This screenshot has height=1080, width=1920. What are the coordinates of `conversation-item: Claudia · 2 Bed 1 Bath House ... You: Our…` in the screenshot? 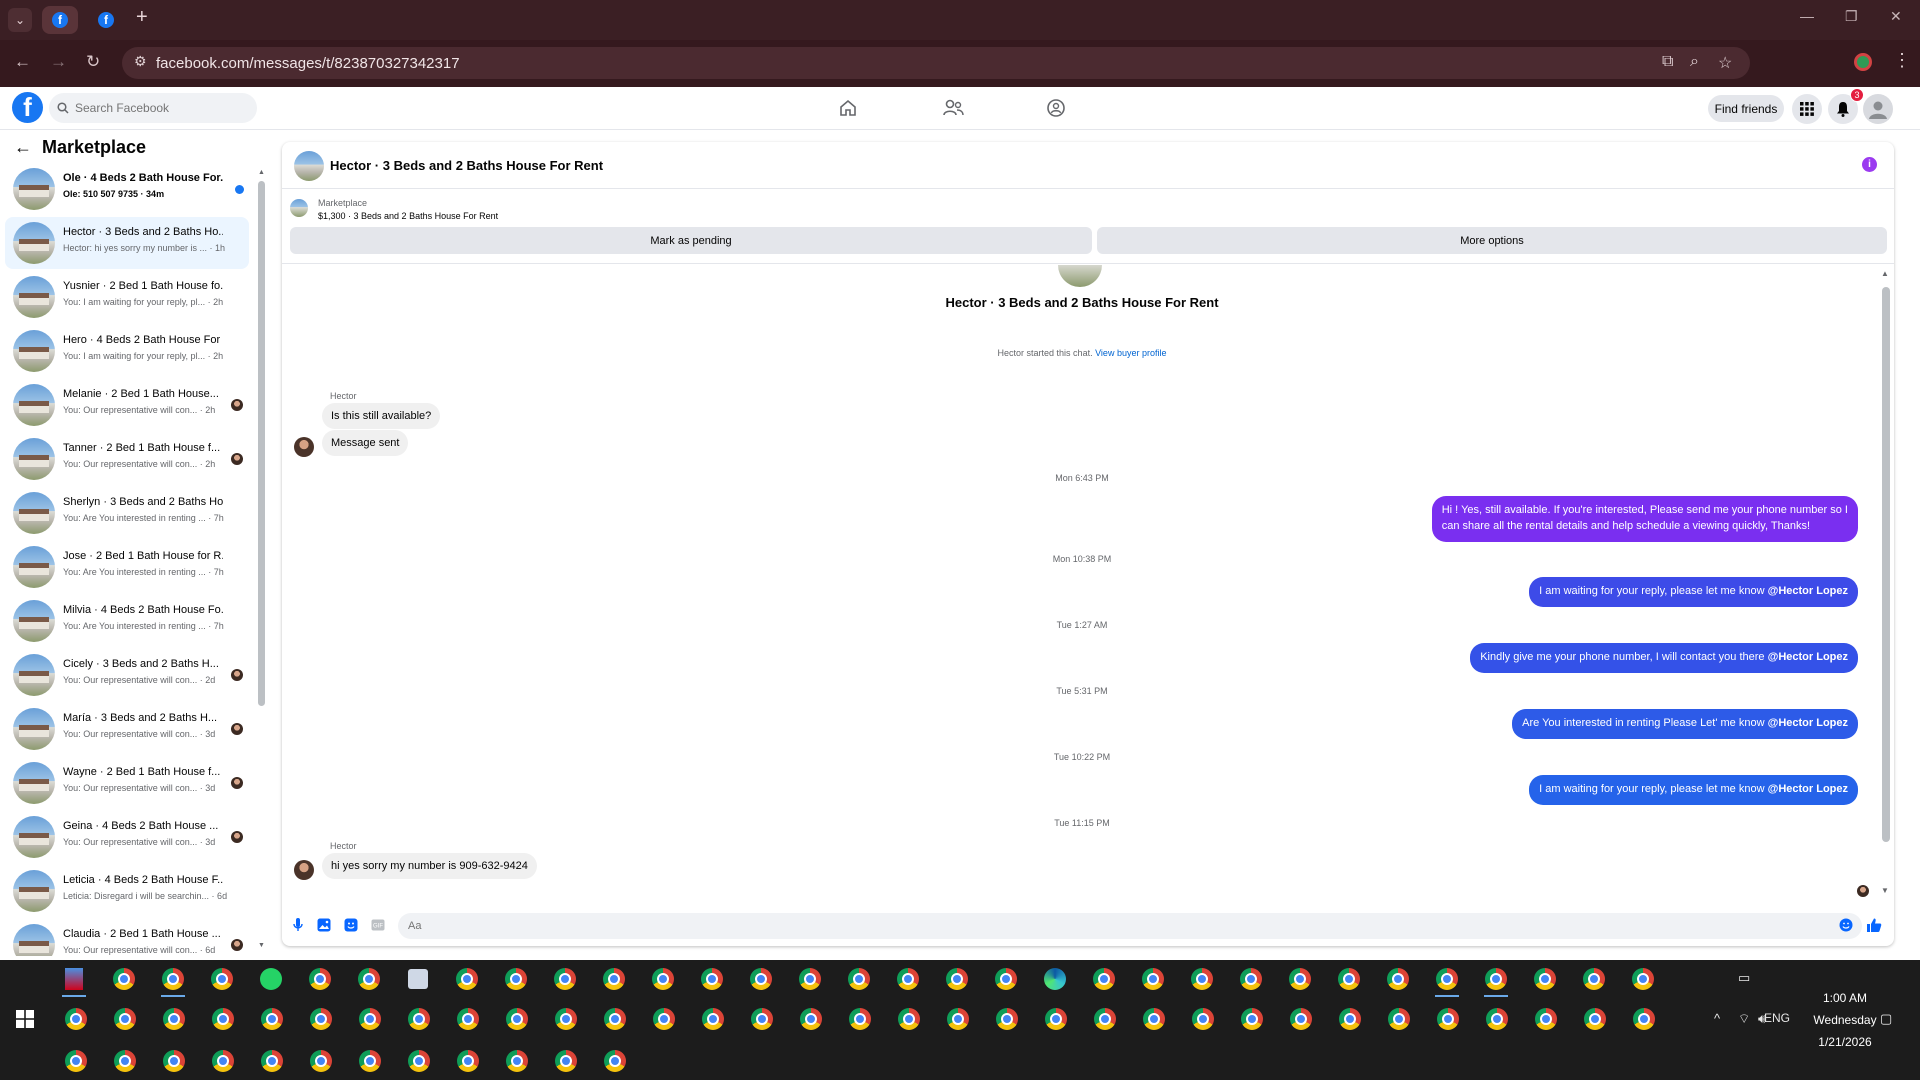 It's located at (127, 937).